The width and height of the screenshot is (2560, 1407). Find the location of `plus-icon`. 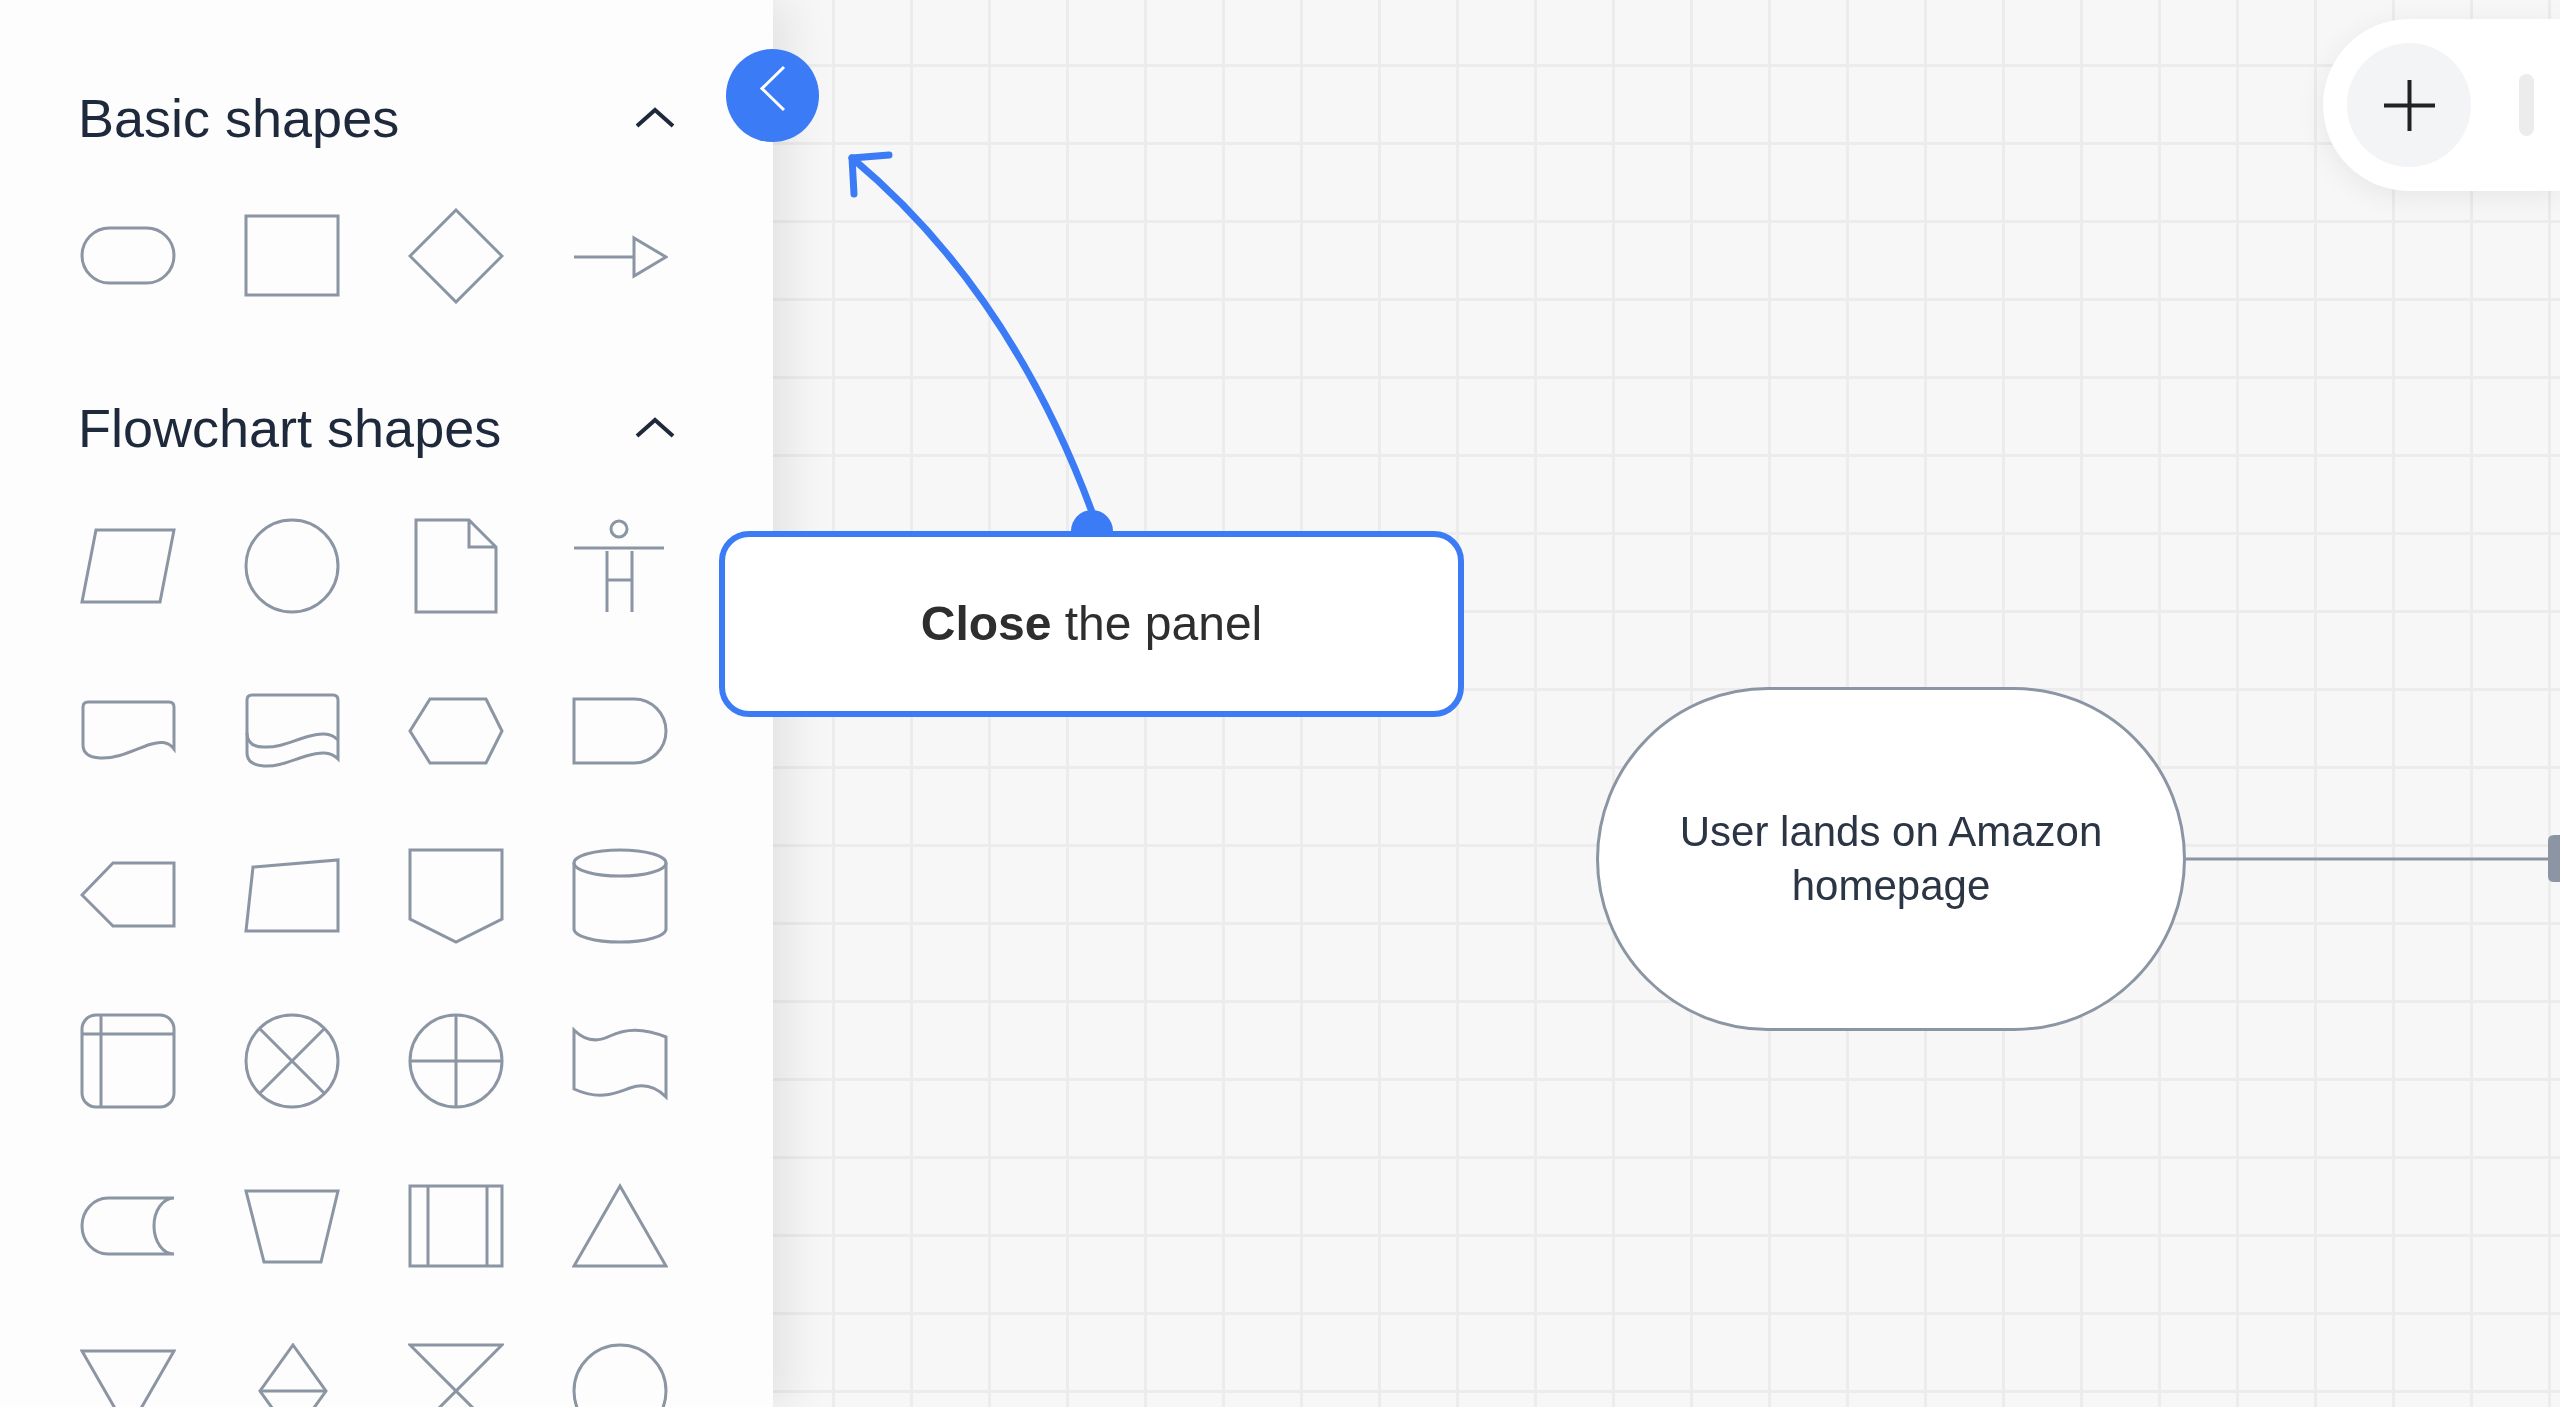

plus-icon is located at coordinates (2409, 105).